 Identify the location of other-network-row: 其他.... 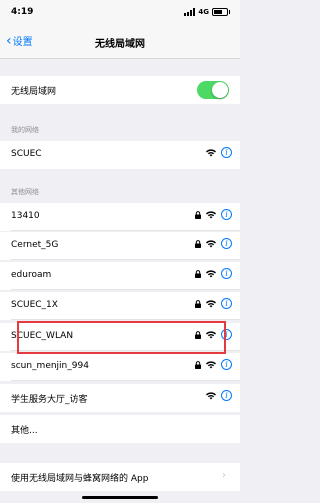
(120, 429).